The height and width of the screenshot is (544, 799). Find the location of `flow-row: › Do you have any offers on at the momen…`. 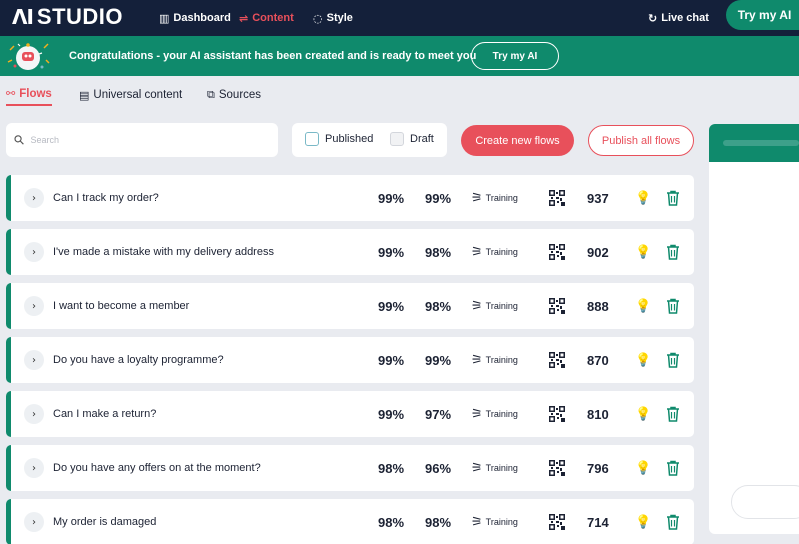

flow-row: › Do you have any offers on at the momen… is located at coordinates (350, 468).